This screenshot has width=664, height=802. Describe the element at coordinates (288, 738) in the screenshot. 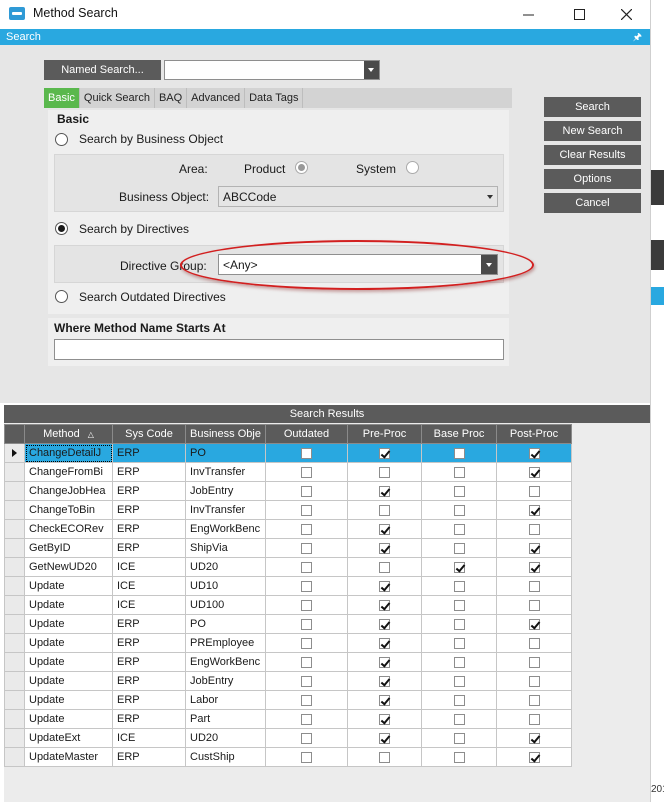

I see `table-row: UpdateExt ICE UD20` at that location.